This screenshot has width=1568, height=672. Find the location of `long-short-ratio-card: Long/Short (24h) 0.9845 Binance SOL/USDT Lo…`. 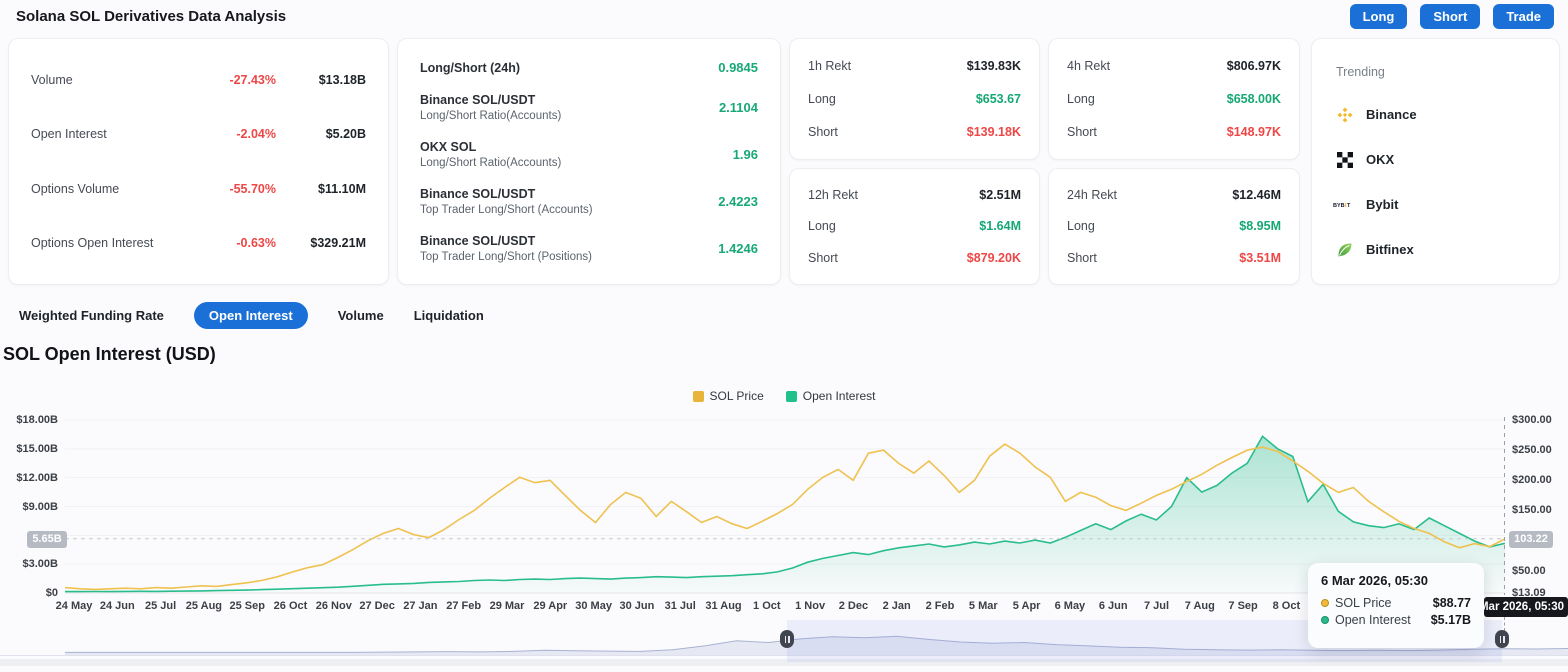

long-short-ratio-card: Long/Short (24h) 0.9845 Binance SOL/USDT Lo… is located at coordinates (589, 161).